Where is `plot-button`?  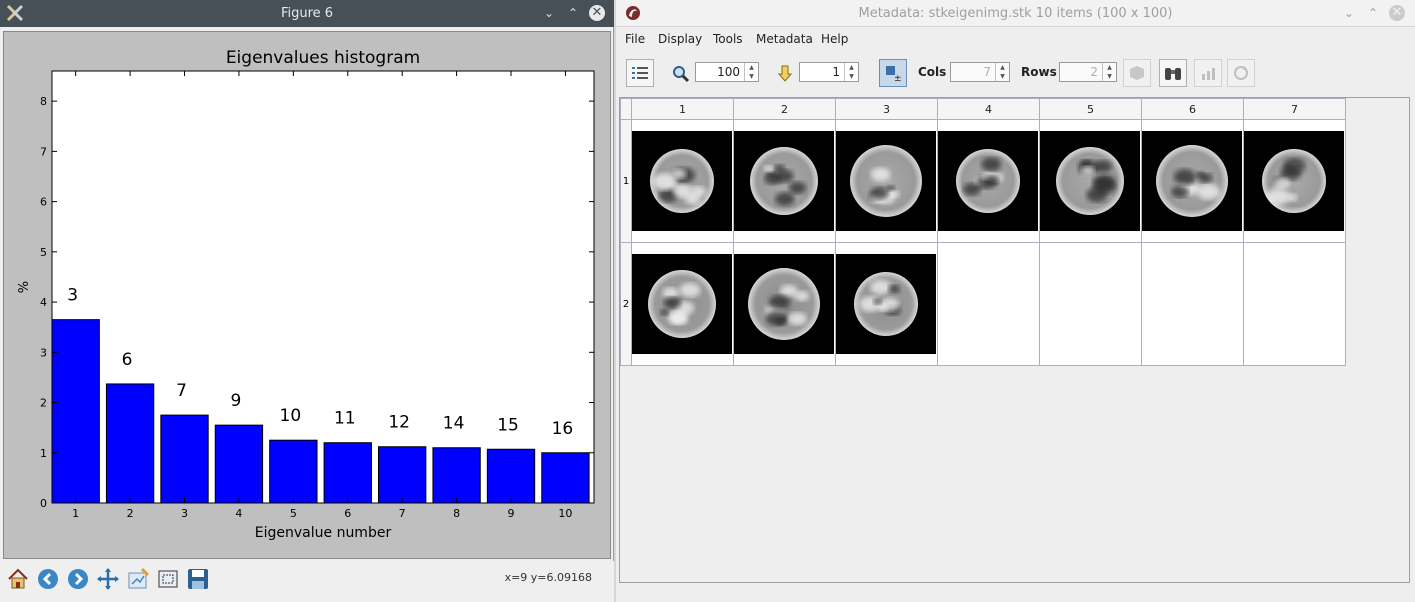
plot-button is located at coordinates (1208, 73).